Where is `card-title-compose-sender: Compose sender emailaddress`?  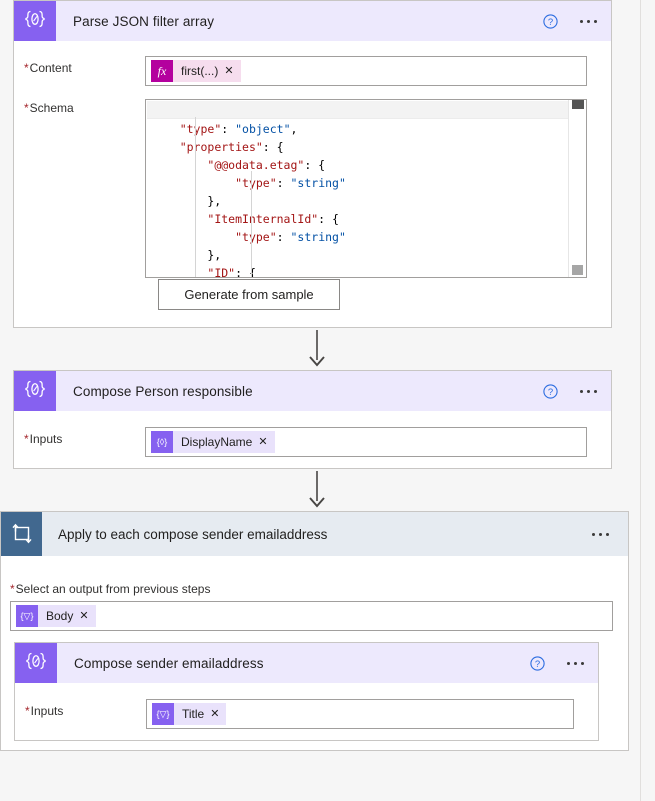
card-title-compose-sender: Compose sender emailaddress is located at coordinates (169, 663).